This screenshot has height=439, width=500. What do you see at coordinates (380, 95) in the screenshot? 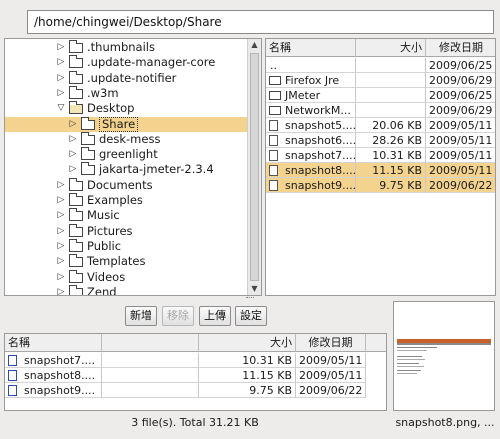
I see `file-row: JMeter 2009/06/25` at bounding box center [380, 95].